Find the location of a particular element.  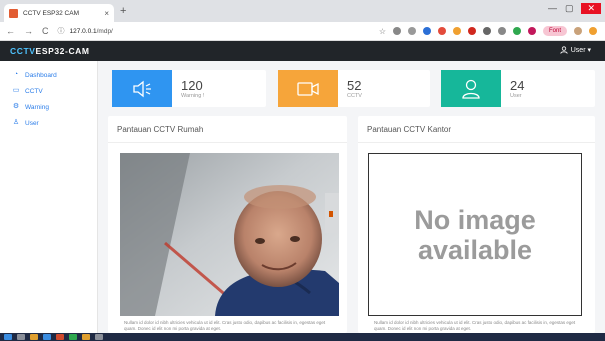

stat-label: User is located at coordinates (516, 95).